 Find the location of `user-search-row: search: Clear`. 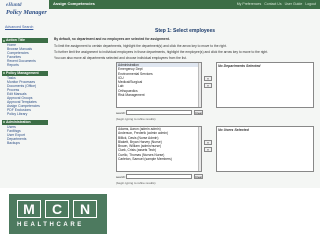

user-search-row: search: Clear is located at coordinates (161, 177).